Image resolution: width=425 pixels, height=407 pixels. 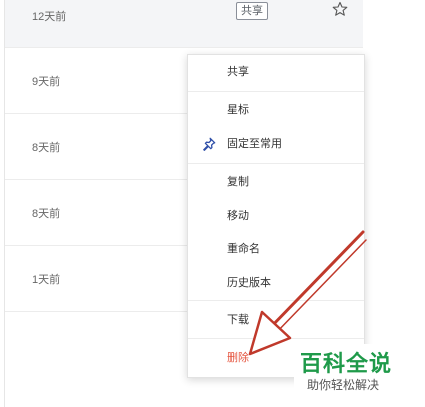 What do you see at coordinates (238, 320) in the screenshot?
I see `menu-item-label: 下载` at bounding box center [238, 320].